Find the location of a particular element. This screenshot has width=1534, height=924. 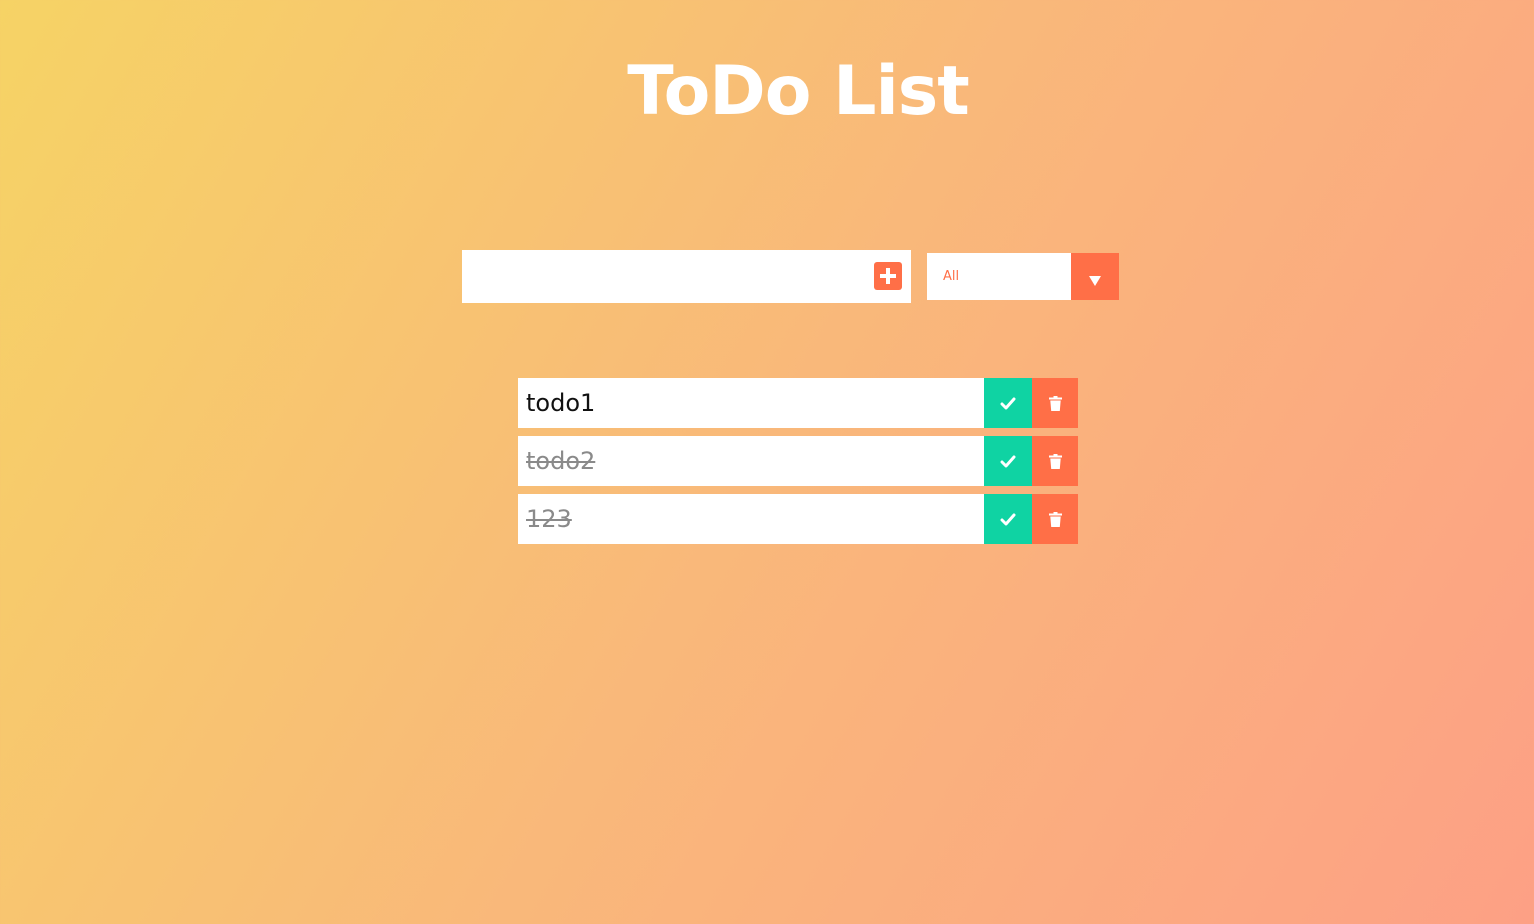

todo-list: todo1 todo2 123 is located at coordinates (798, 465).